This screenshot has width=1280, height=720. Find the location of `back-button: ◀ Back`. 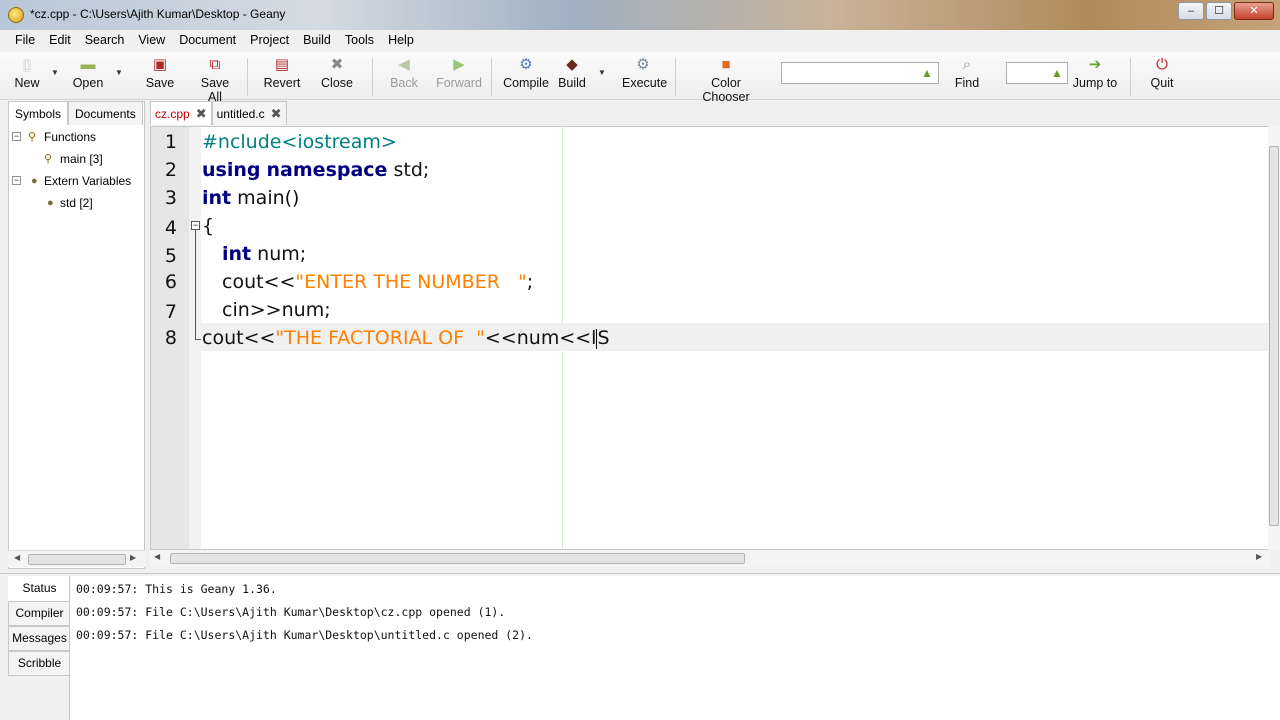

back-button: ◀ Back is located at coordinates (404, 77).